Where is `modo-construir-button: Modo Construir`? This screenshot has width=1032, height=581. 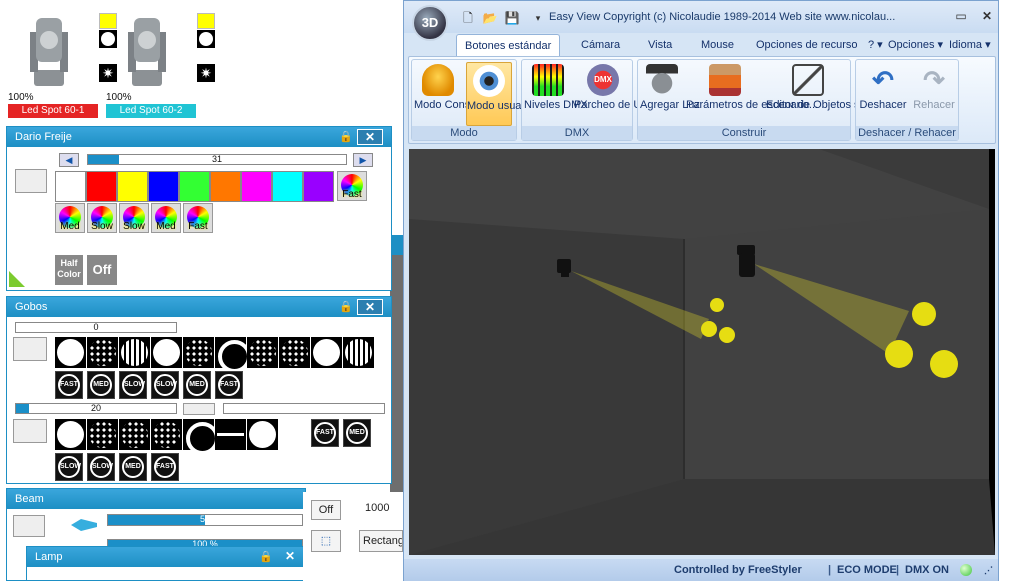 modo-construir-button: Modo Construir is located at coordinates (451, 94).